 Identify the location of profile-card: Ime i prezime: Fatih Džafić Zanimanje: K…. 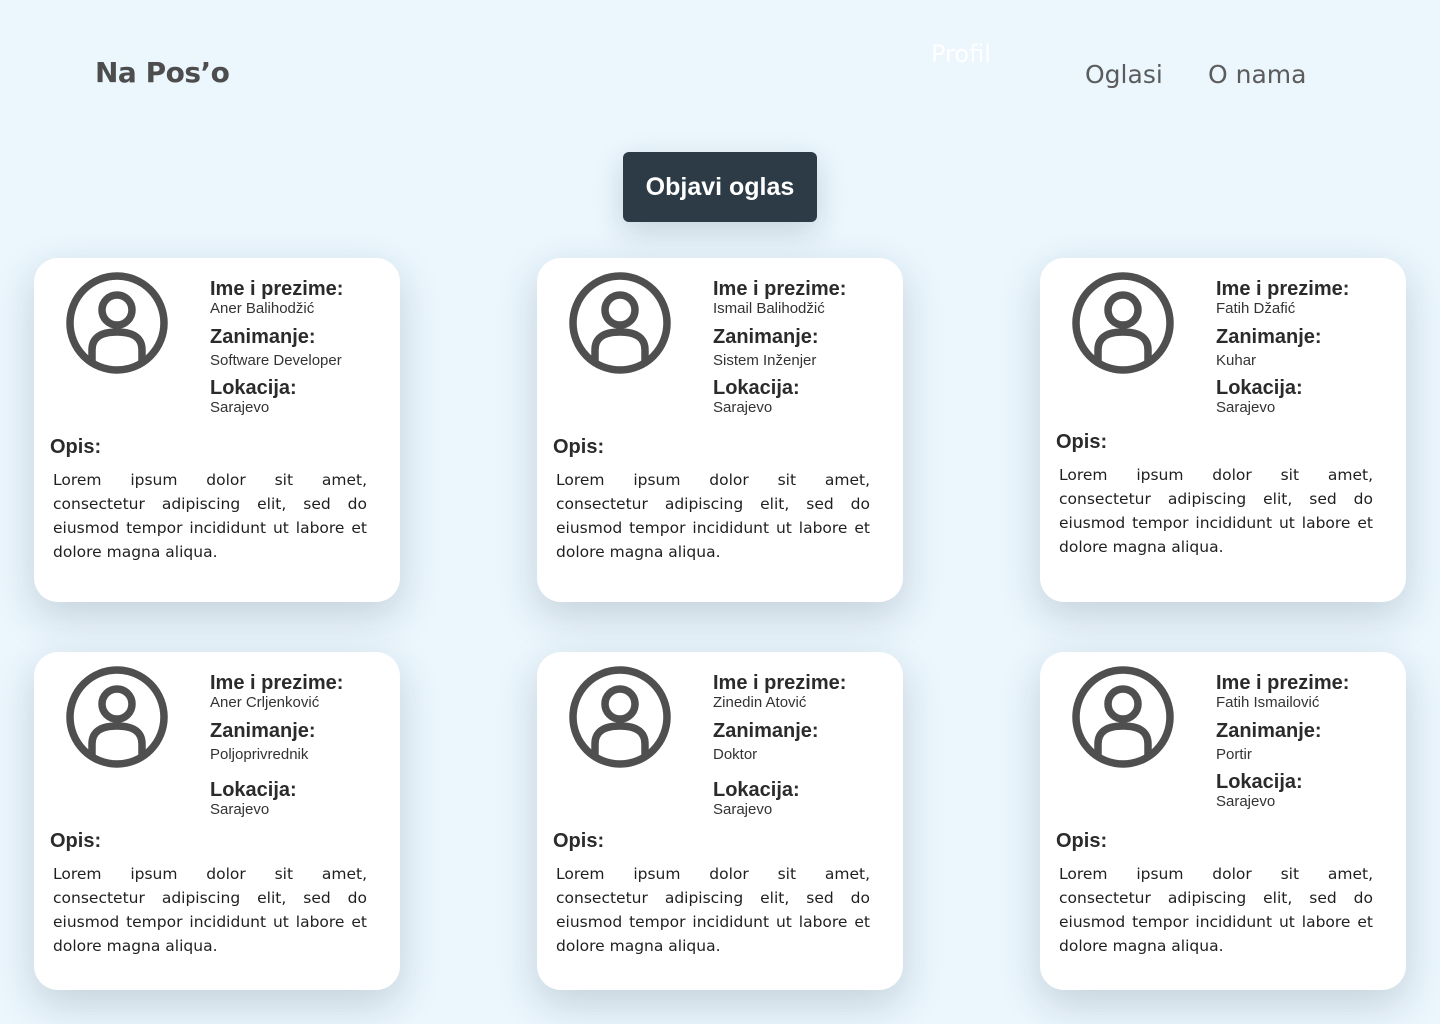
(1223, 430).